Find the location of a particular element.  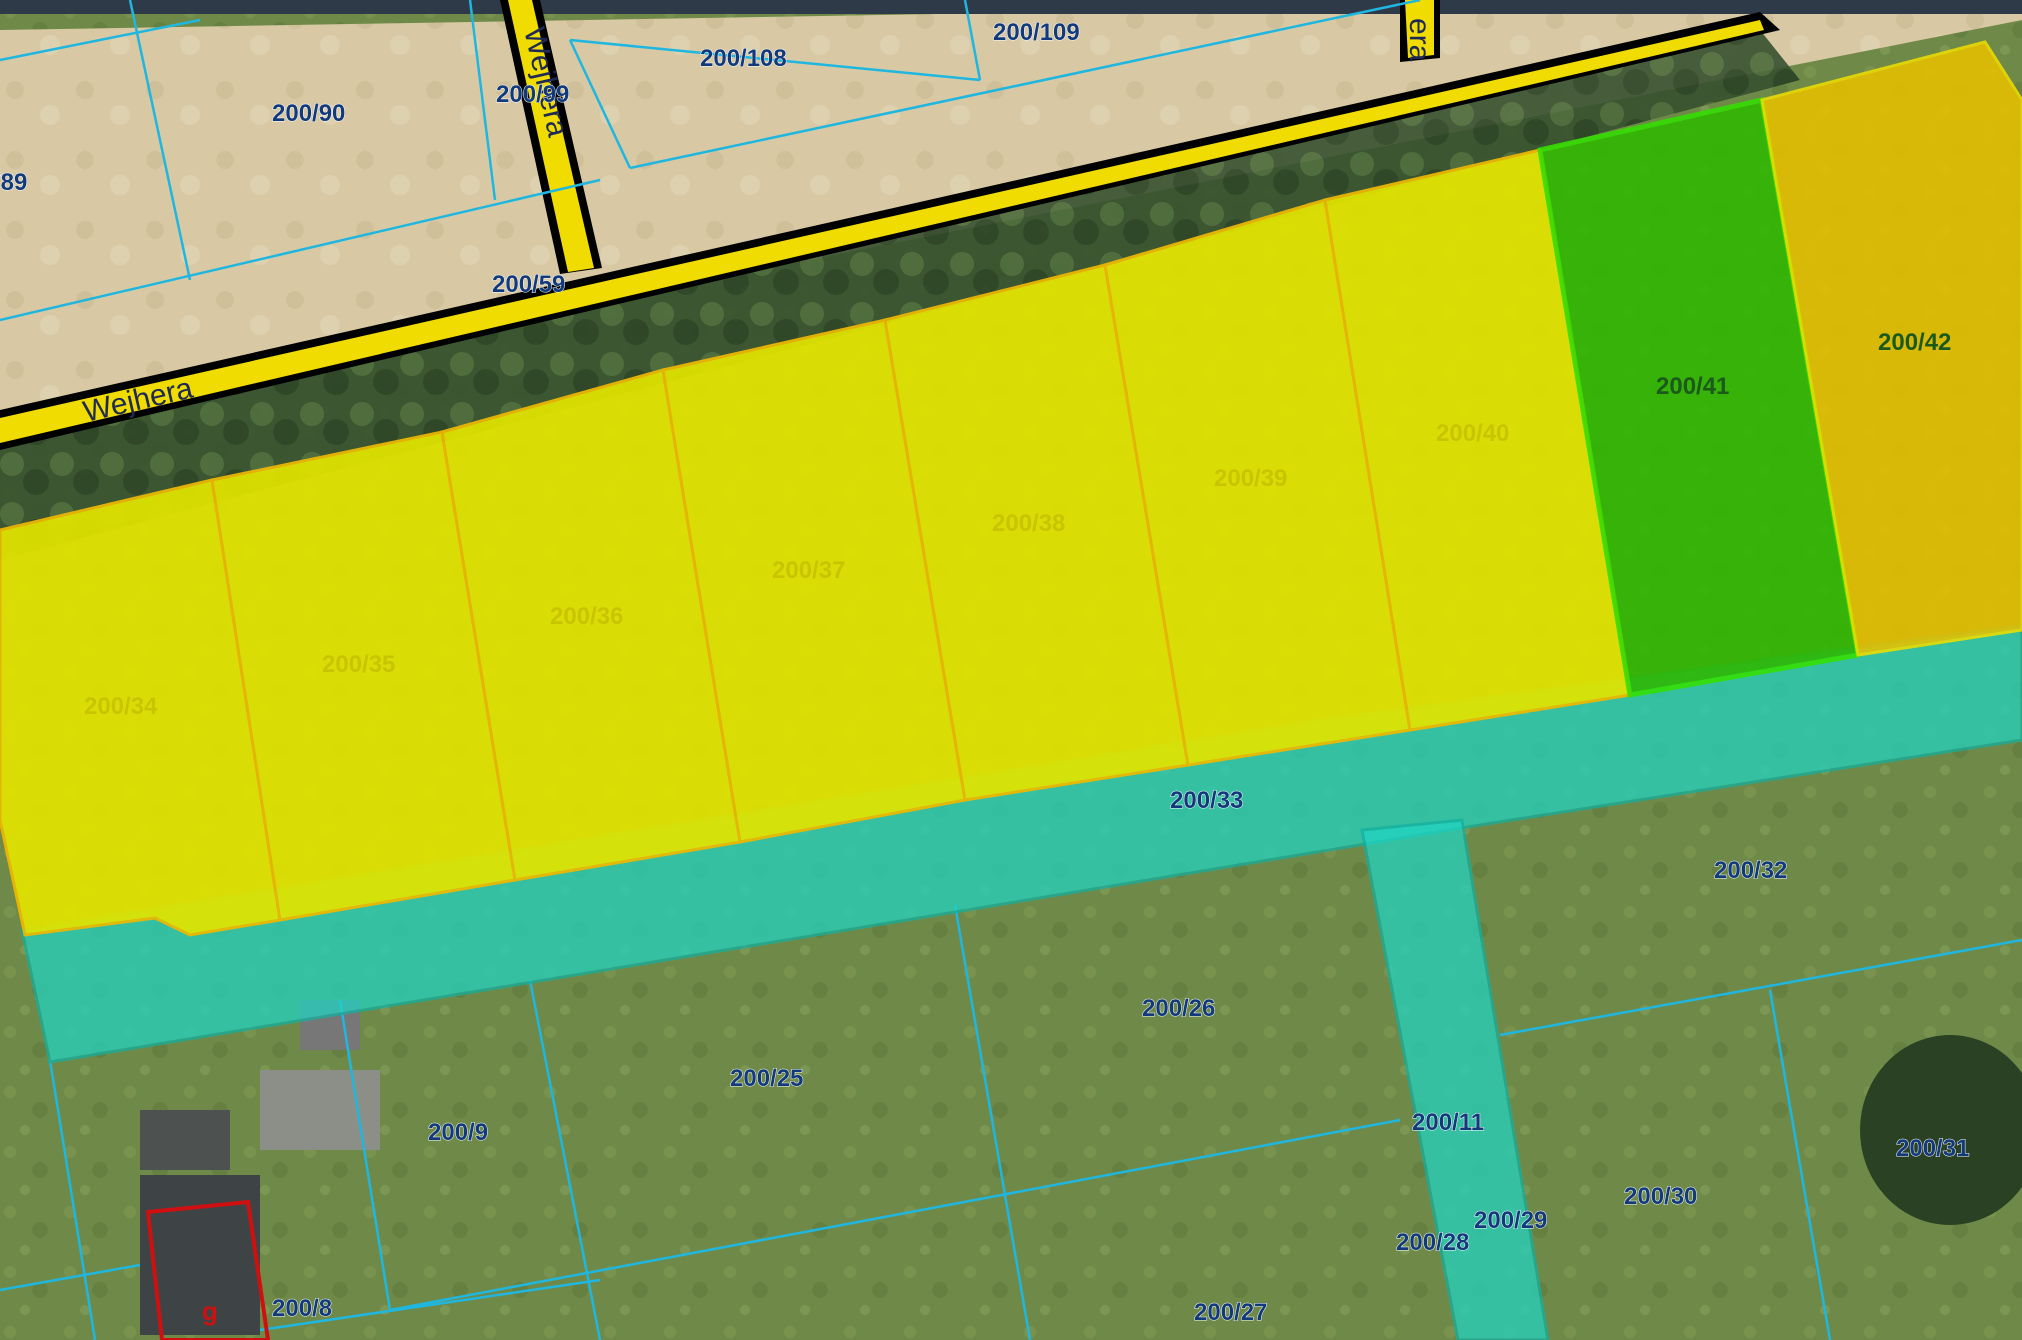

label-200-28: 200/28 is located at coordinates (1432, 1242).